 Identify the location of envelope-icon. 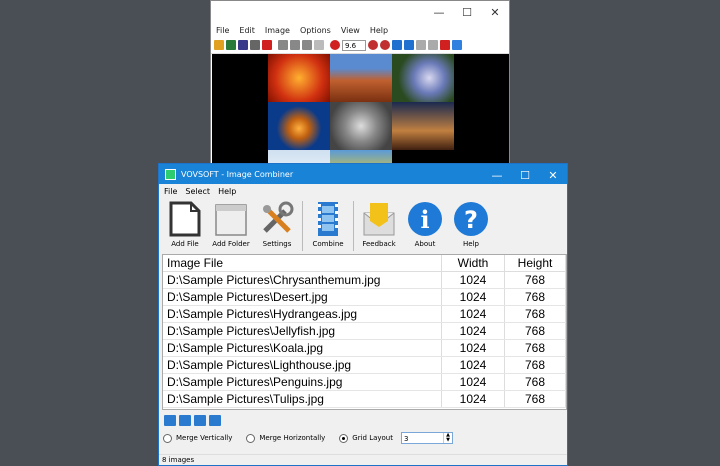
(379, 219).